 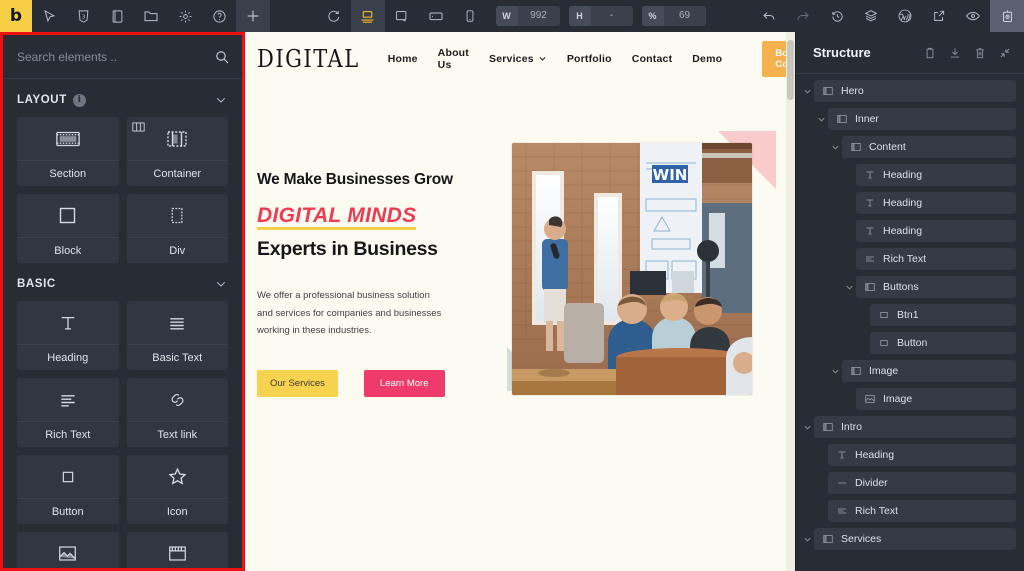 I want to click on element-card-heading: Heading, so click(x=68, y=335).